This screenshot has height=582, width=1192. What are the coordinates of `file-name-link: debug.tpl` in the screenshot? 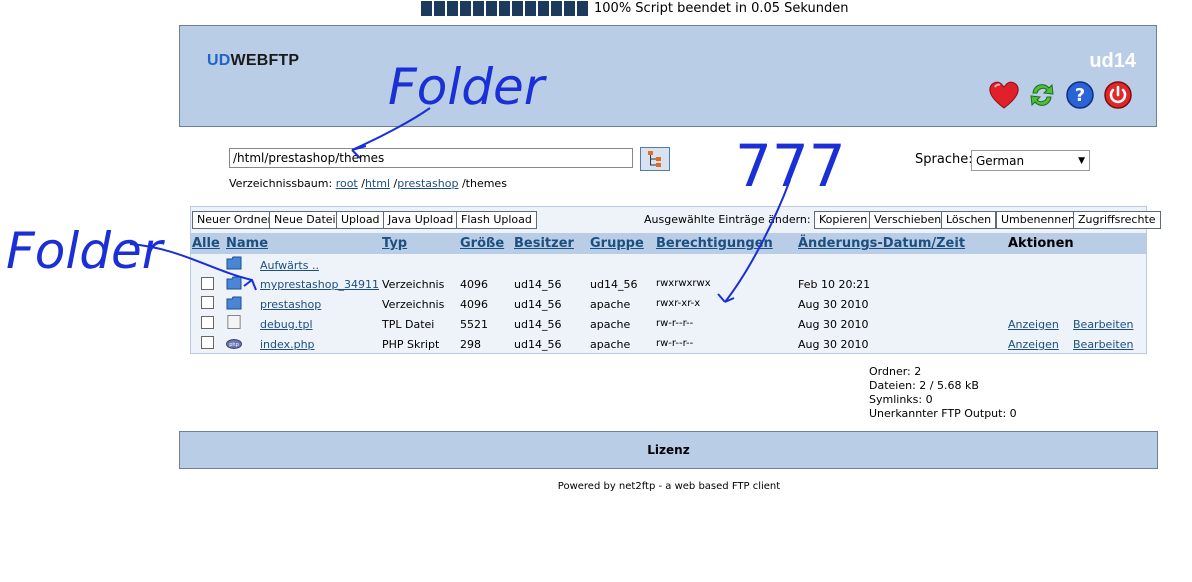 It's located at (286, 324).